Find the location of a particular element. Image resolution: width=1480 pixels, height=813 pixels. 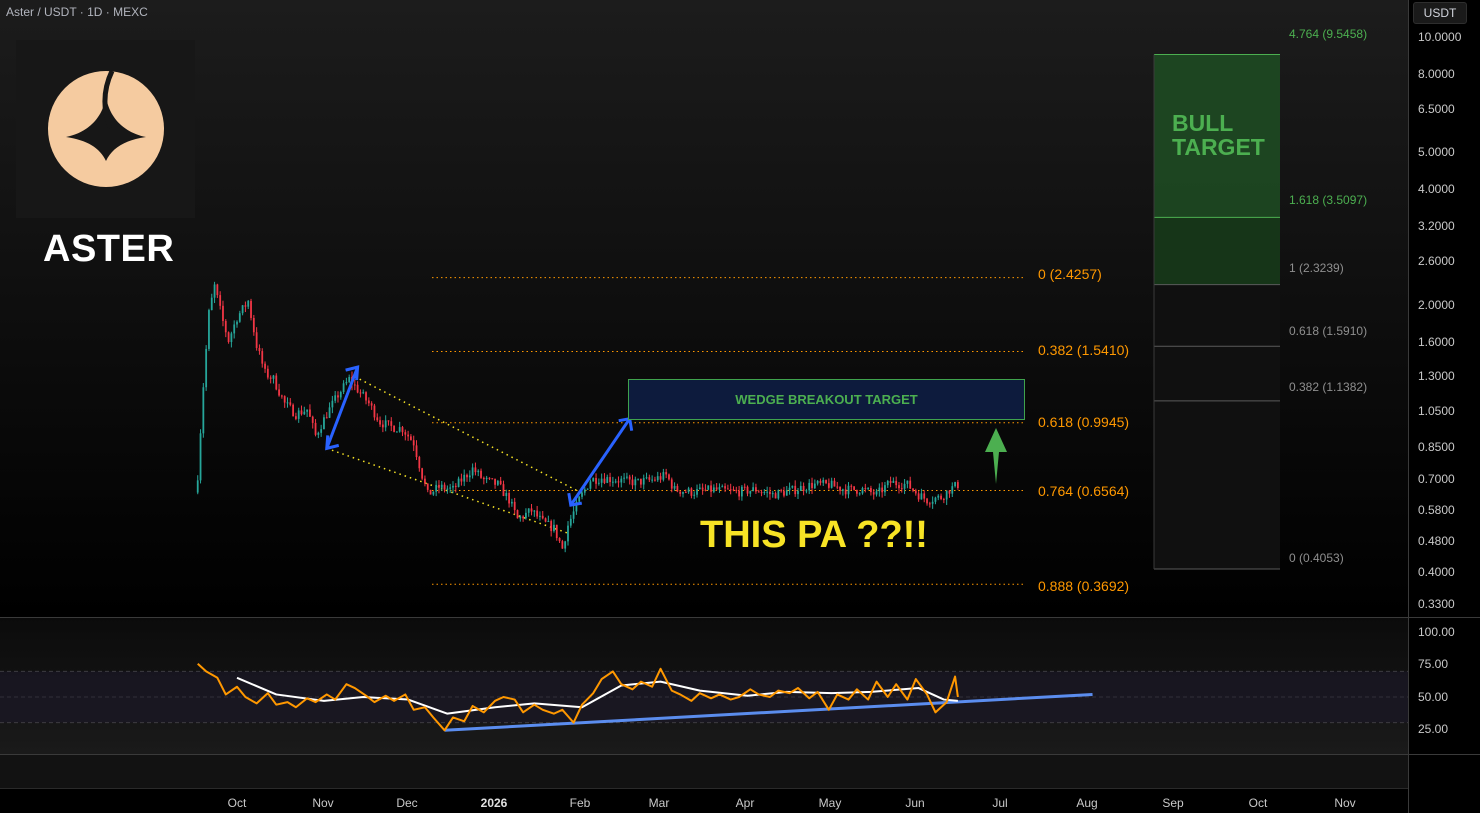

fib-ext-label-0: 0 (0.4053) is located at coordinates (1316, 558).